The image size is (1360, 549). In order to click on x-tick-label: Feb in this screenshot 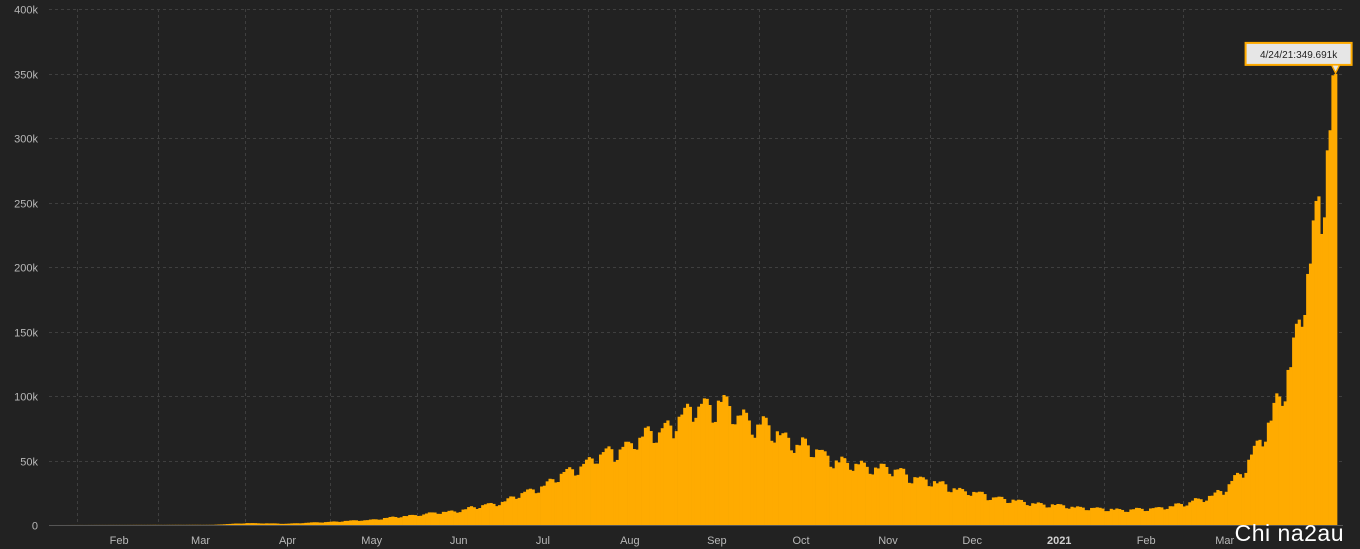, I will do `click(1146, 541)`.